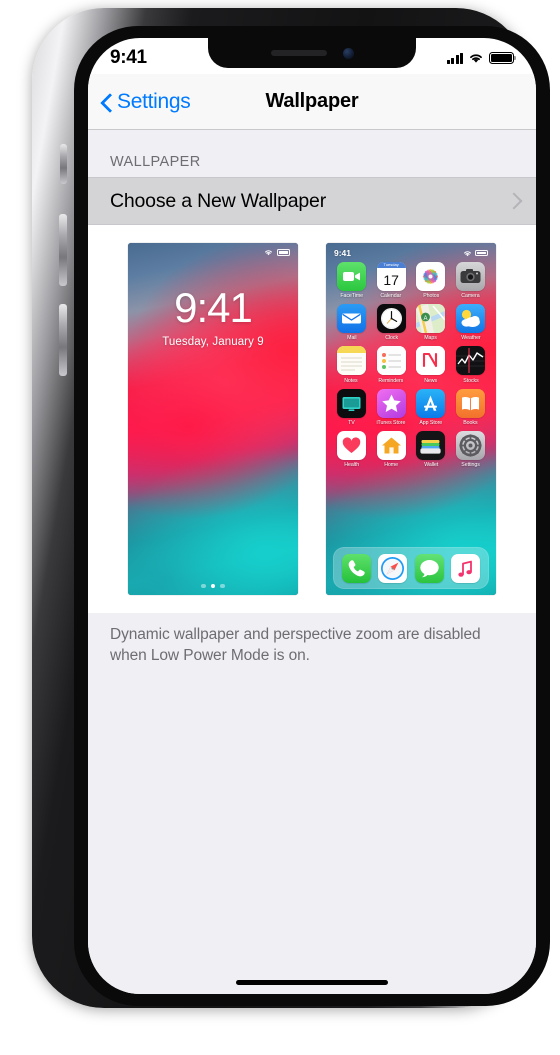 The image size is (560, 1055). I want to click on app-clock: Clock, so click(391, 322).